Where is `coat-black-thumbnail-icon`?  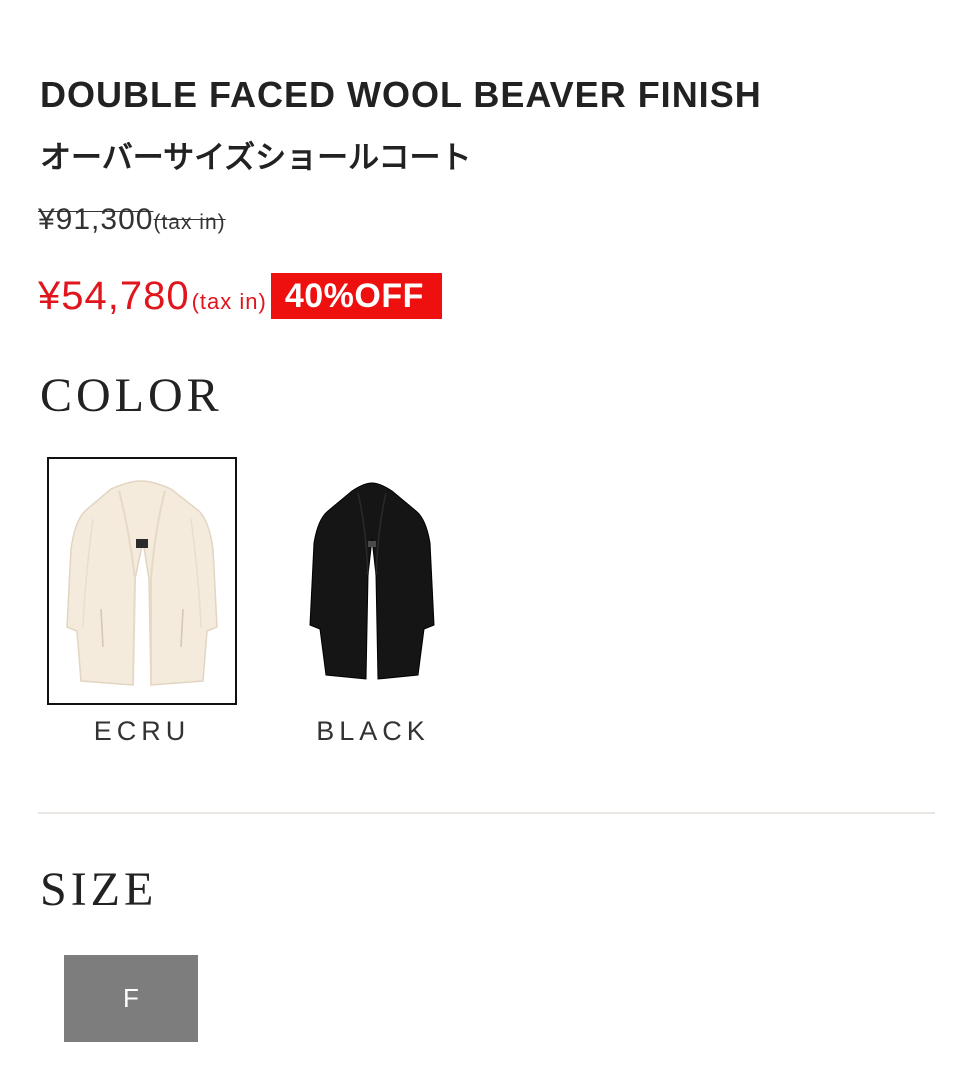 coat-black-thumbnail-icon is located at coordinates (372, 581).